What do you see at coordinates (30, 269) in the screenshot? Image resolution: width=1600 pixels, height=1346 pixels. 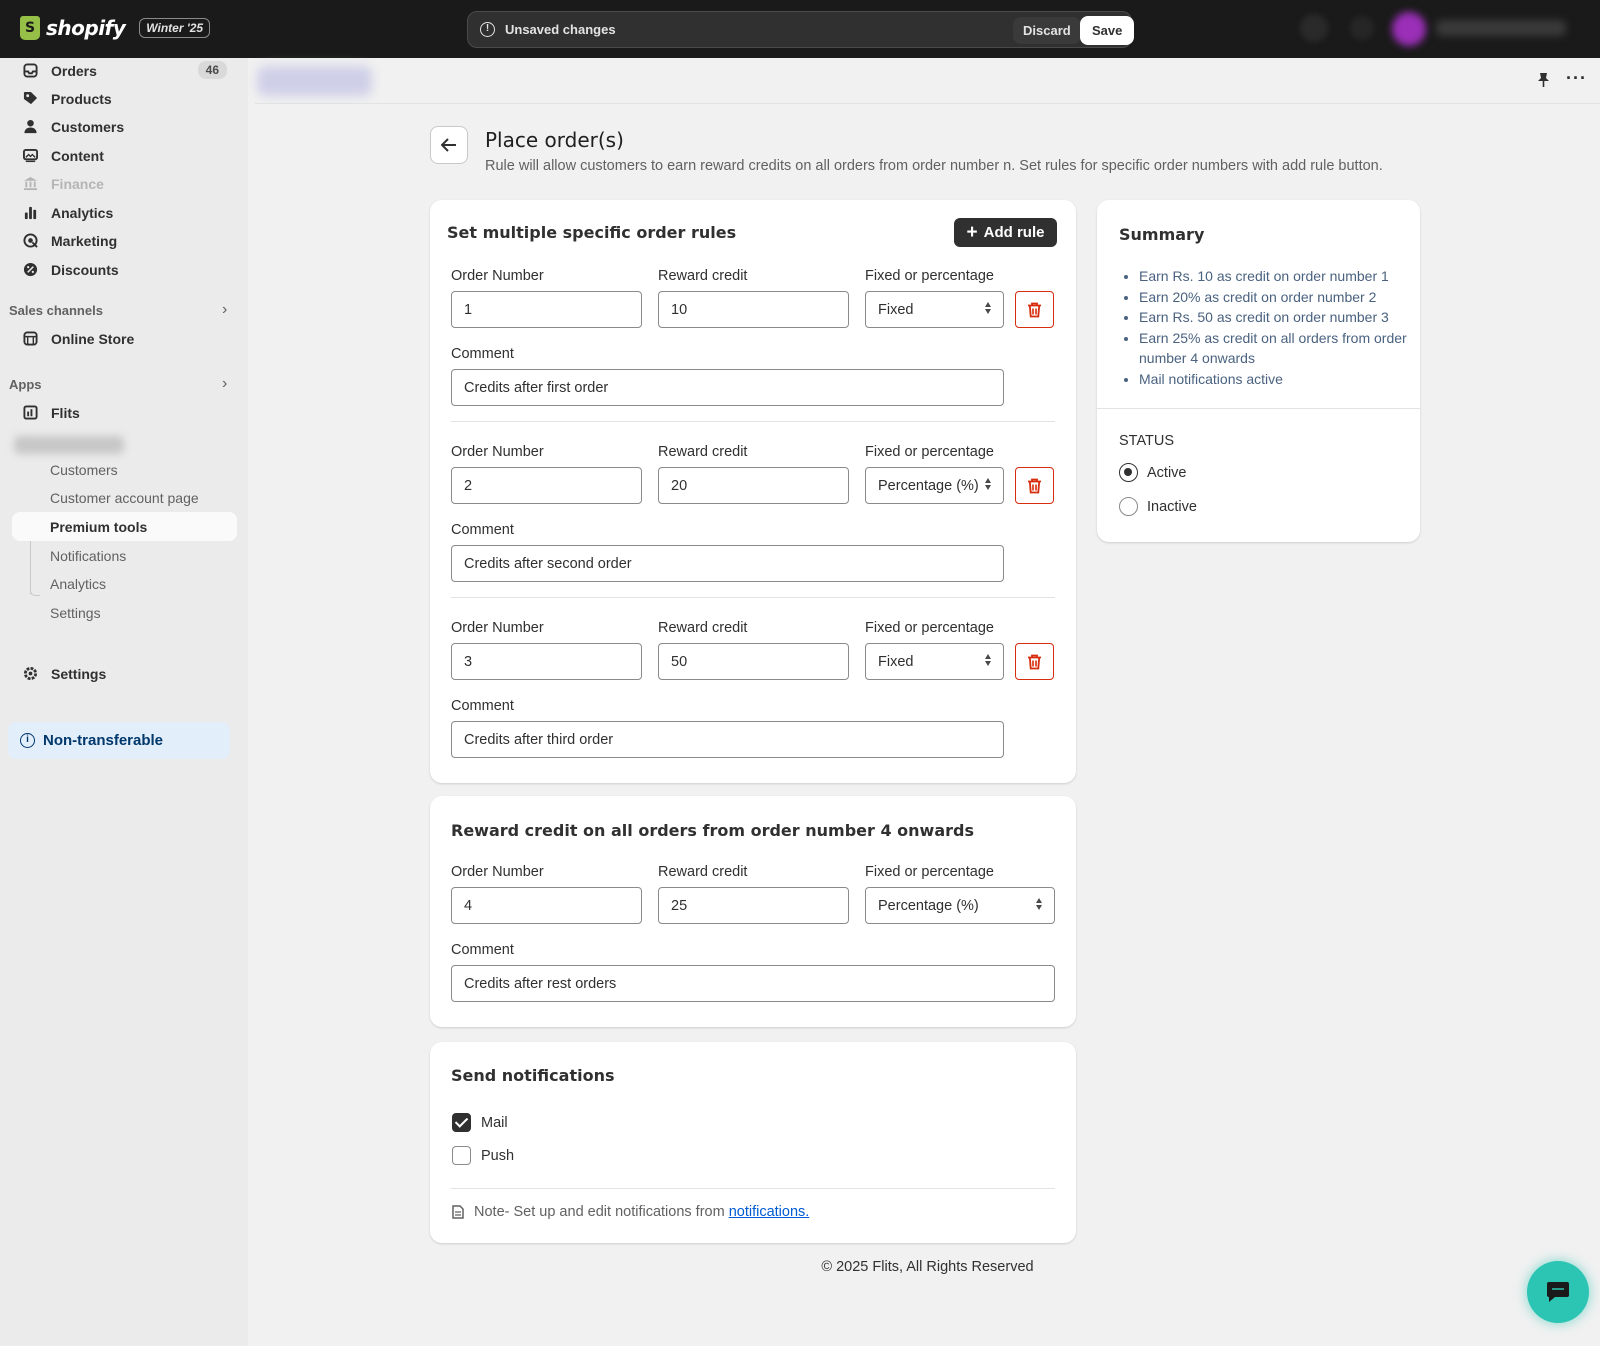 I see `discount-icon` at bounding box center [30, 269].